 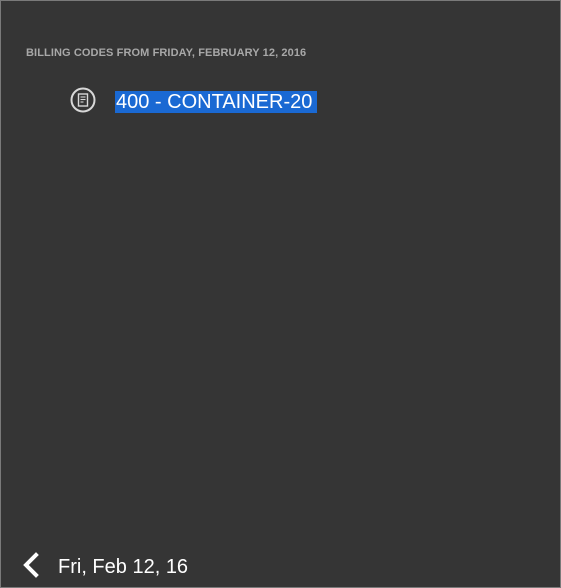 What do you see at coordinates (216, 102) in the screenshot?
I see `billing-code-label: 400 - CONTAINER-20` at bounding box center [216, 102].